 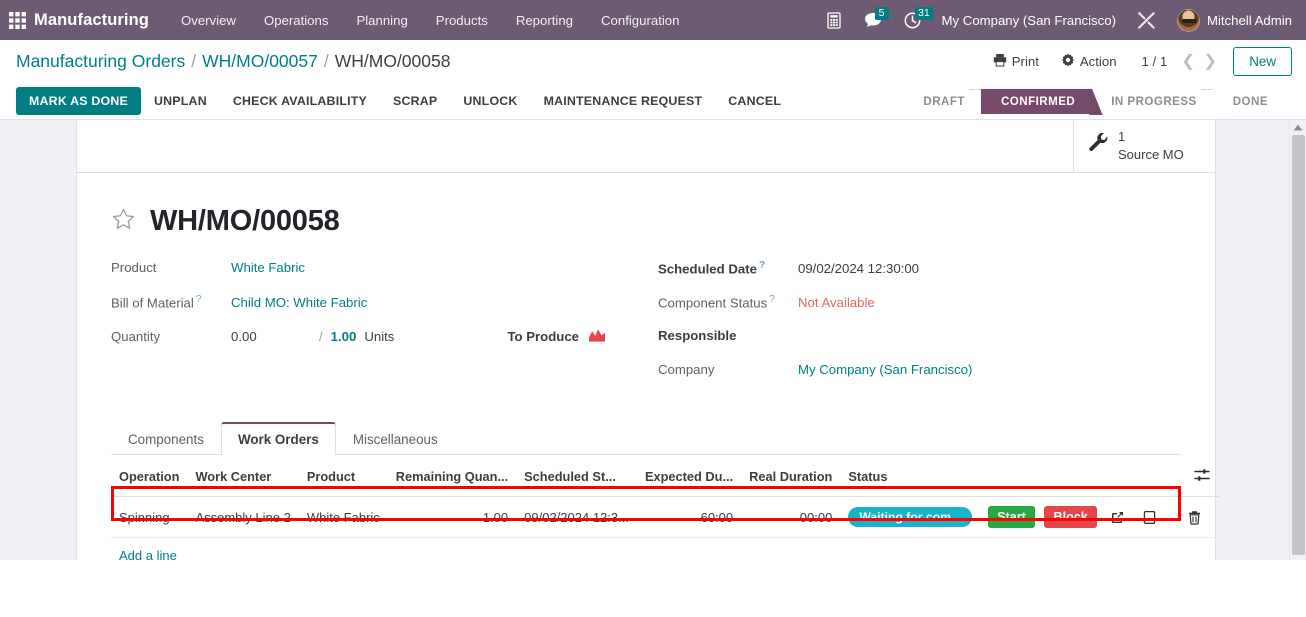 I want to click on tab-components: Components, so click(x=166, y=438).